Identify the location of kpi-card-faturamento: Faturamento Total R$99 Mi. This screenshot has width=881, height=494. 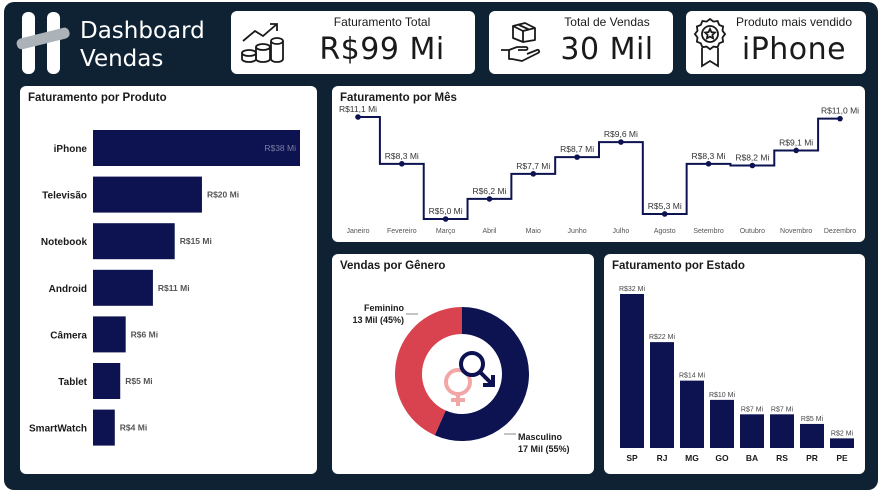
(353, 42).